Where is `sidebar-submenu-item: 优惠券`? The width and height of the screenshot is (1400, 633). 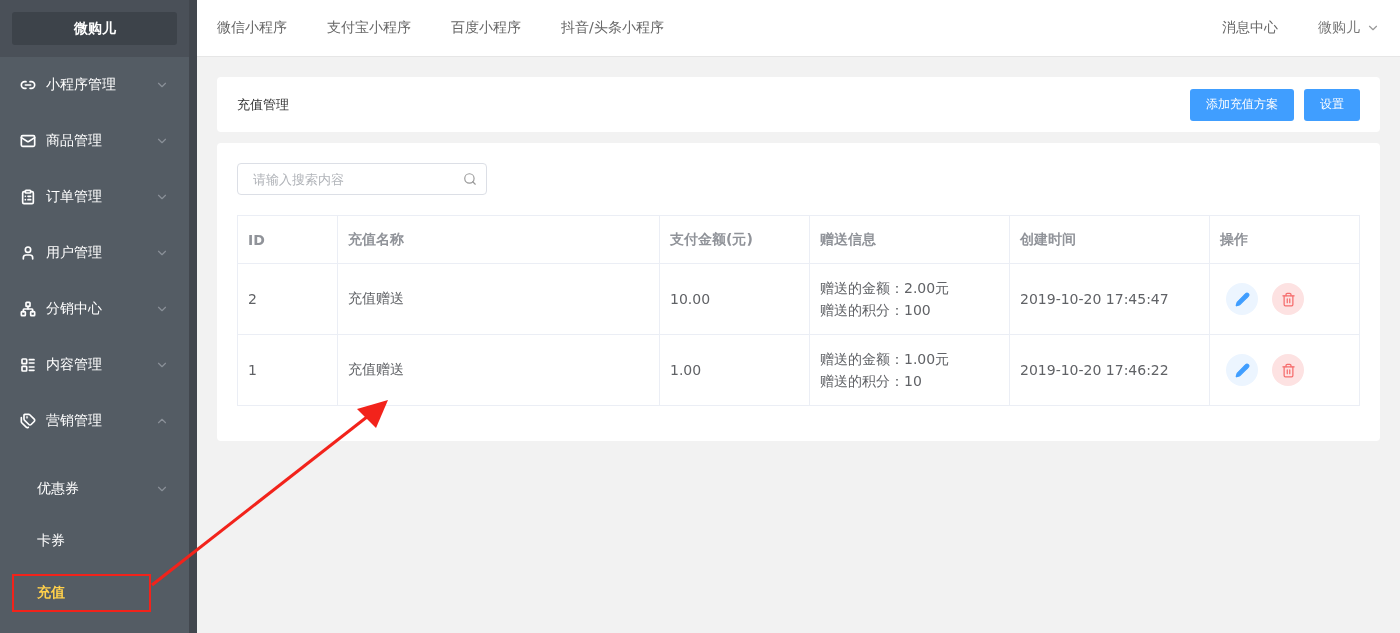 sidebar-submenu-item: 优惠券 is located at coordinates (94, 489).